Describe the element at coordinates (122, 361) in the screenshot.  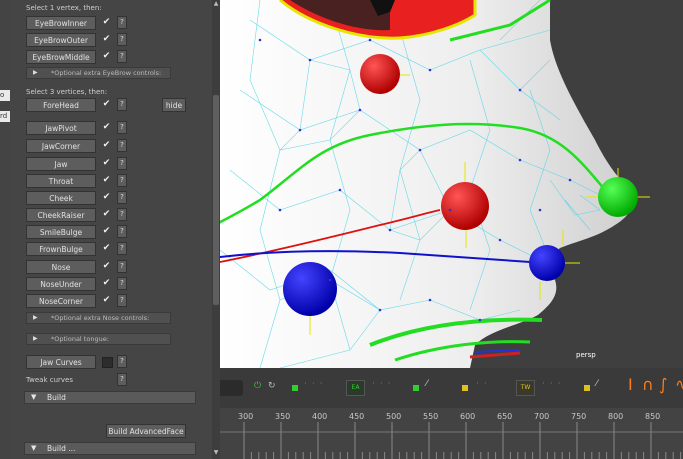
I see `jaw-curves-help-button: ?` at that location.